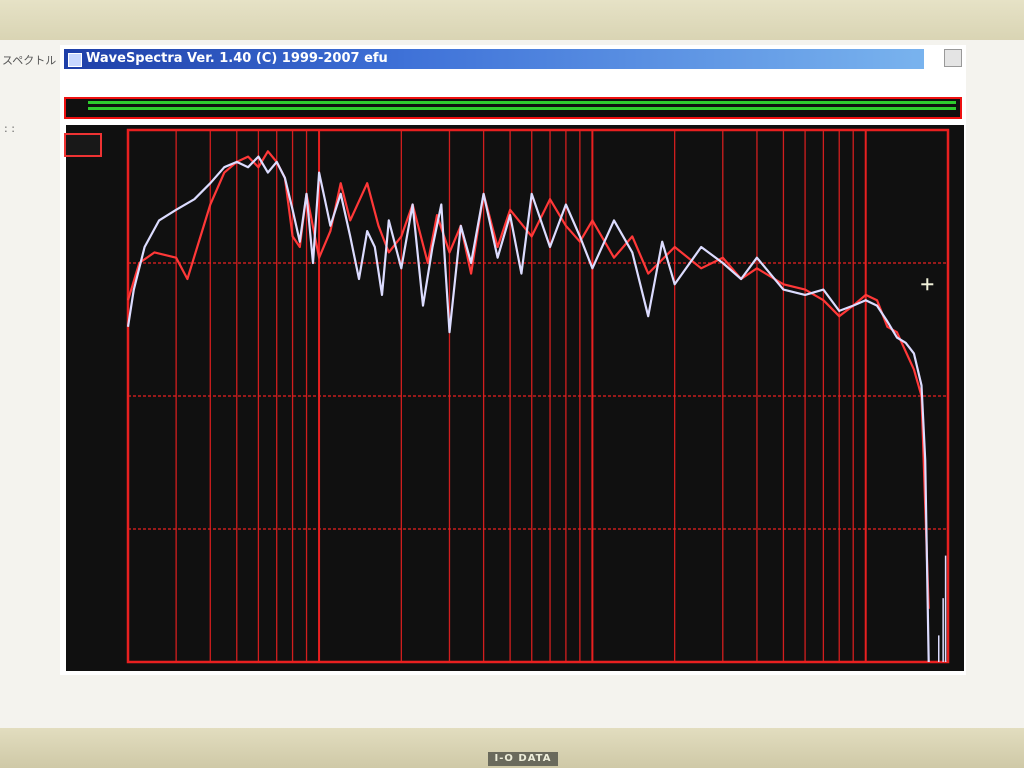 Image resolution: width=1024 pixels, height=768 pixels. Describe the element at coordinates (83, 145) in the screenshot. I see `peak-readout-box` at that location.